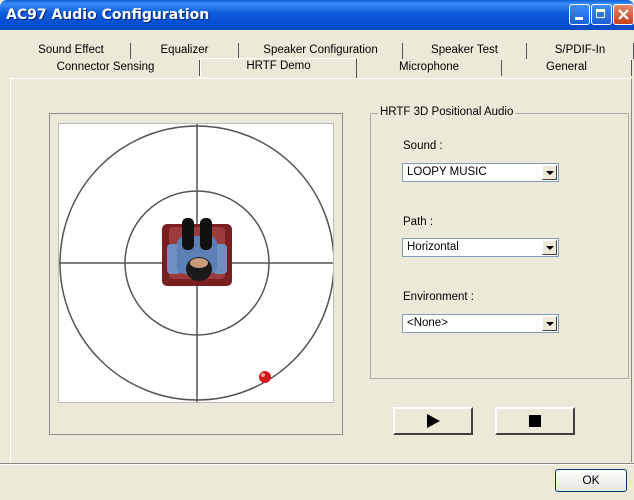 This screenshot has width=634, height=500. I want to click on sound-label: Sound :, so click(423, 146).